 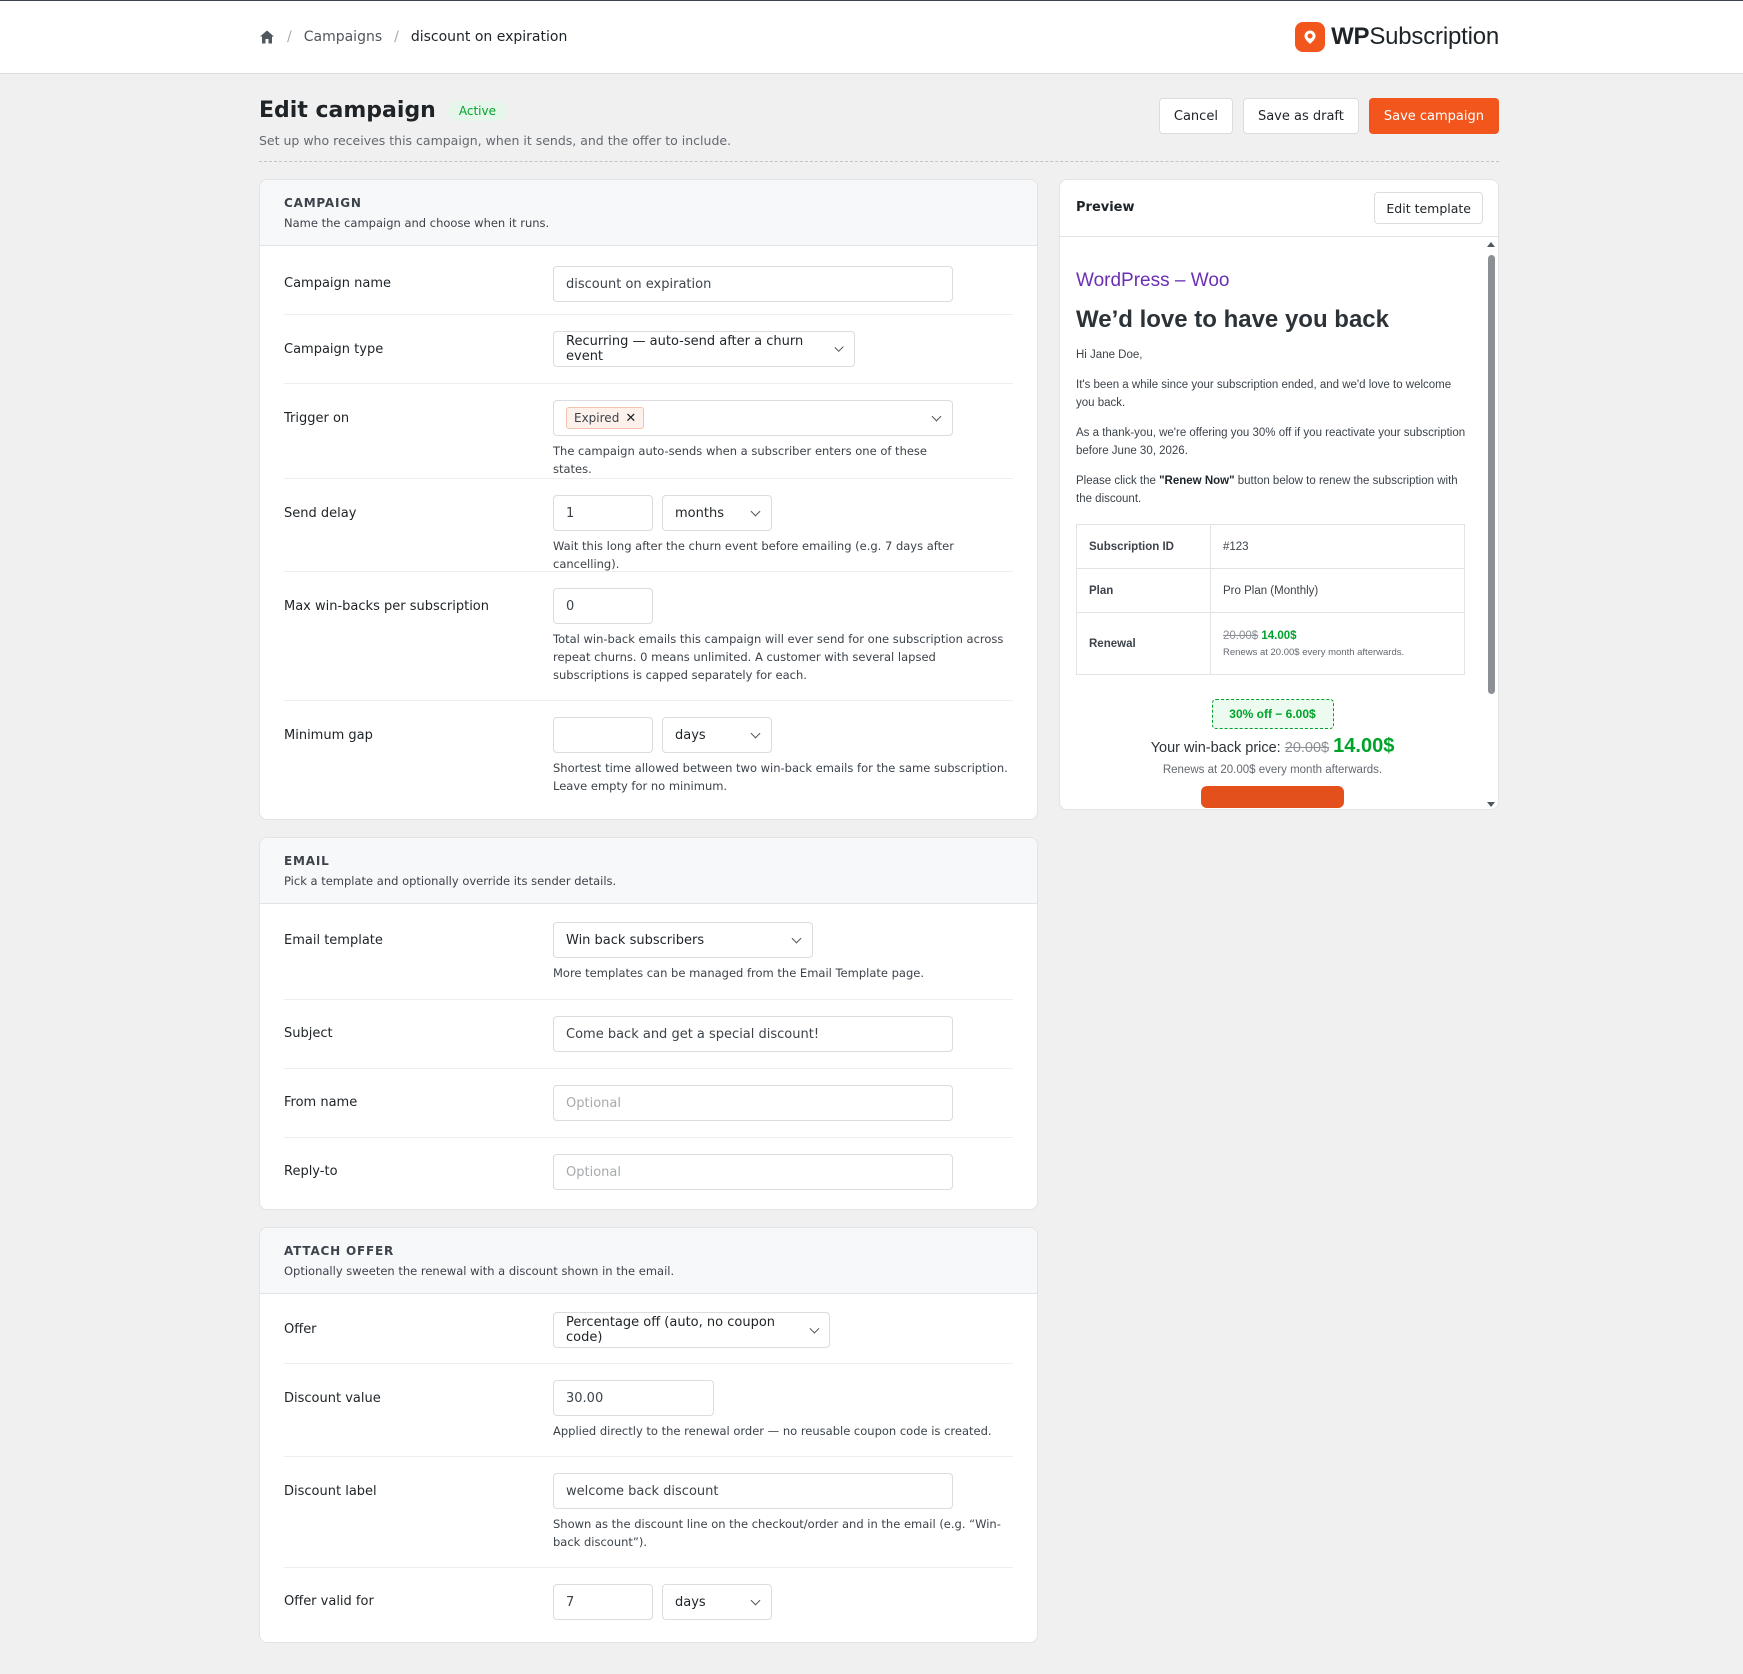 I want to click on subject-input: Come back and get a special discount!, so click(x=753, y=1034).